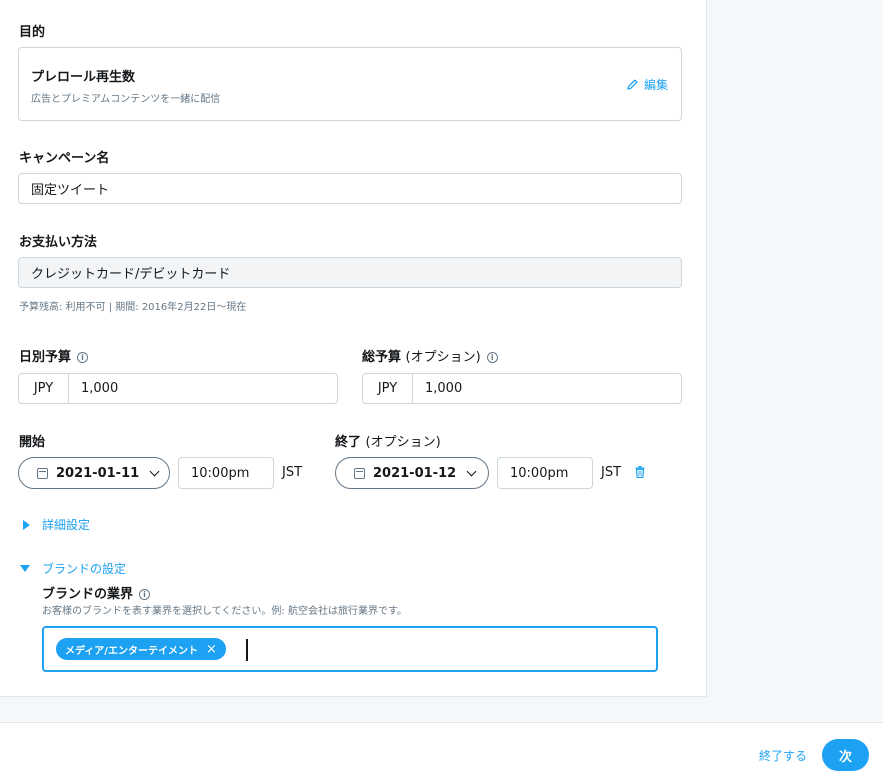 Image resolution: width=883 pixels, height=783 pixels. What do you see at coordinates (350, 272) in the screenshot?
I see `payment-method-field: クレジットカード/デビットカード` at bounding box center [350, 272].